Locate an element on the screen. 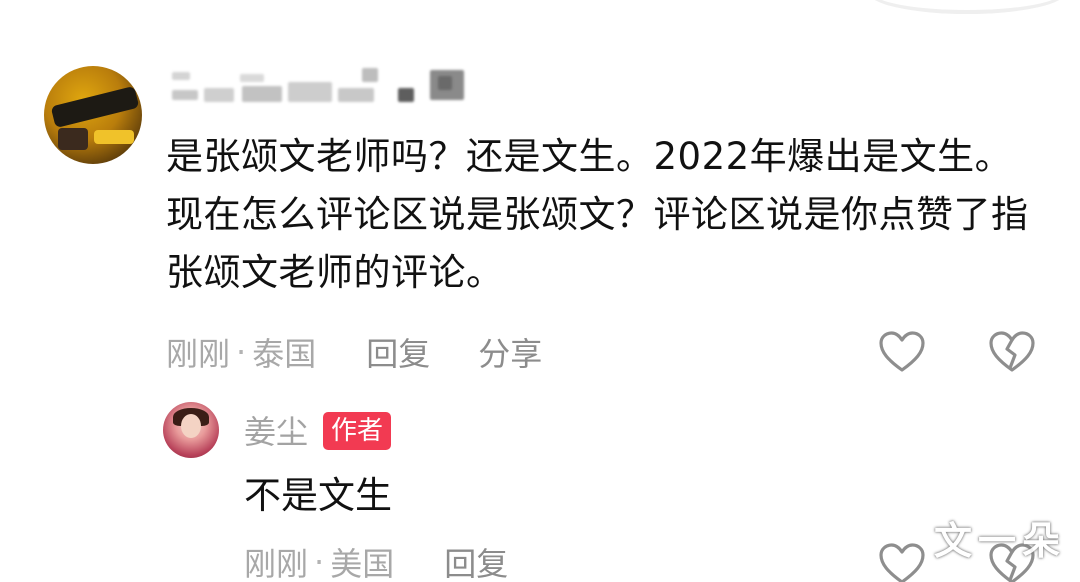 The height and width of the screenshot is (582, 1080). comment-time: 刚刚 is located at coordinates (198, 354).